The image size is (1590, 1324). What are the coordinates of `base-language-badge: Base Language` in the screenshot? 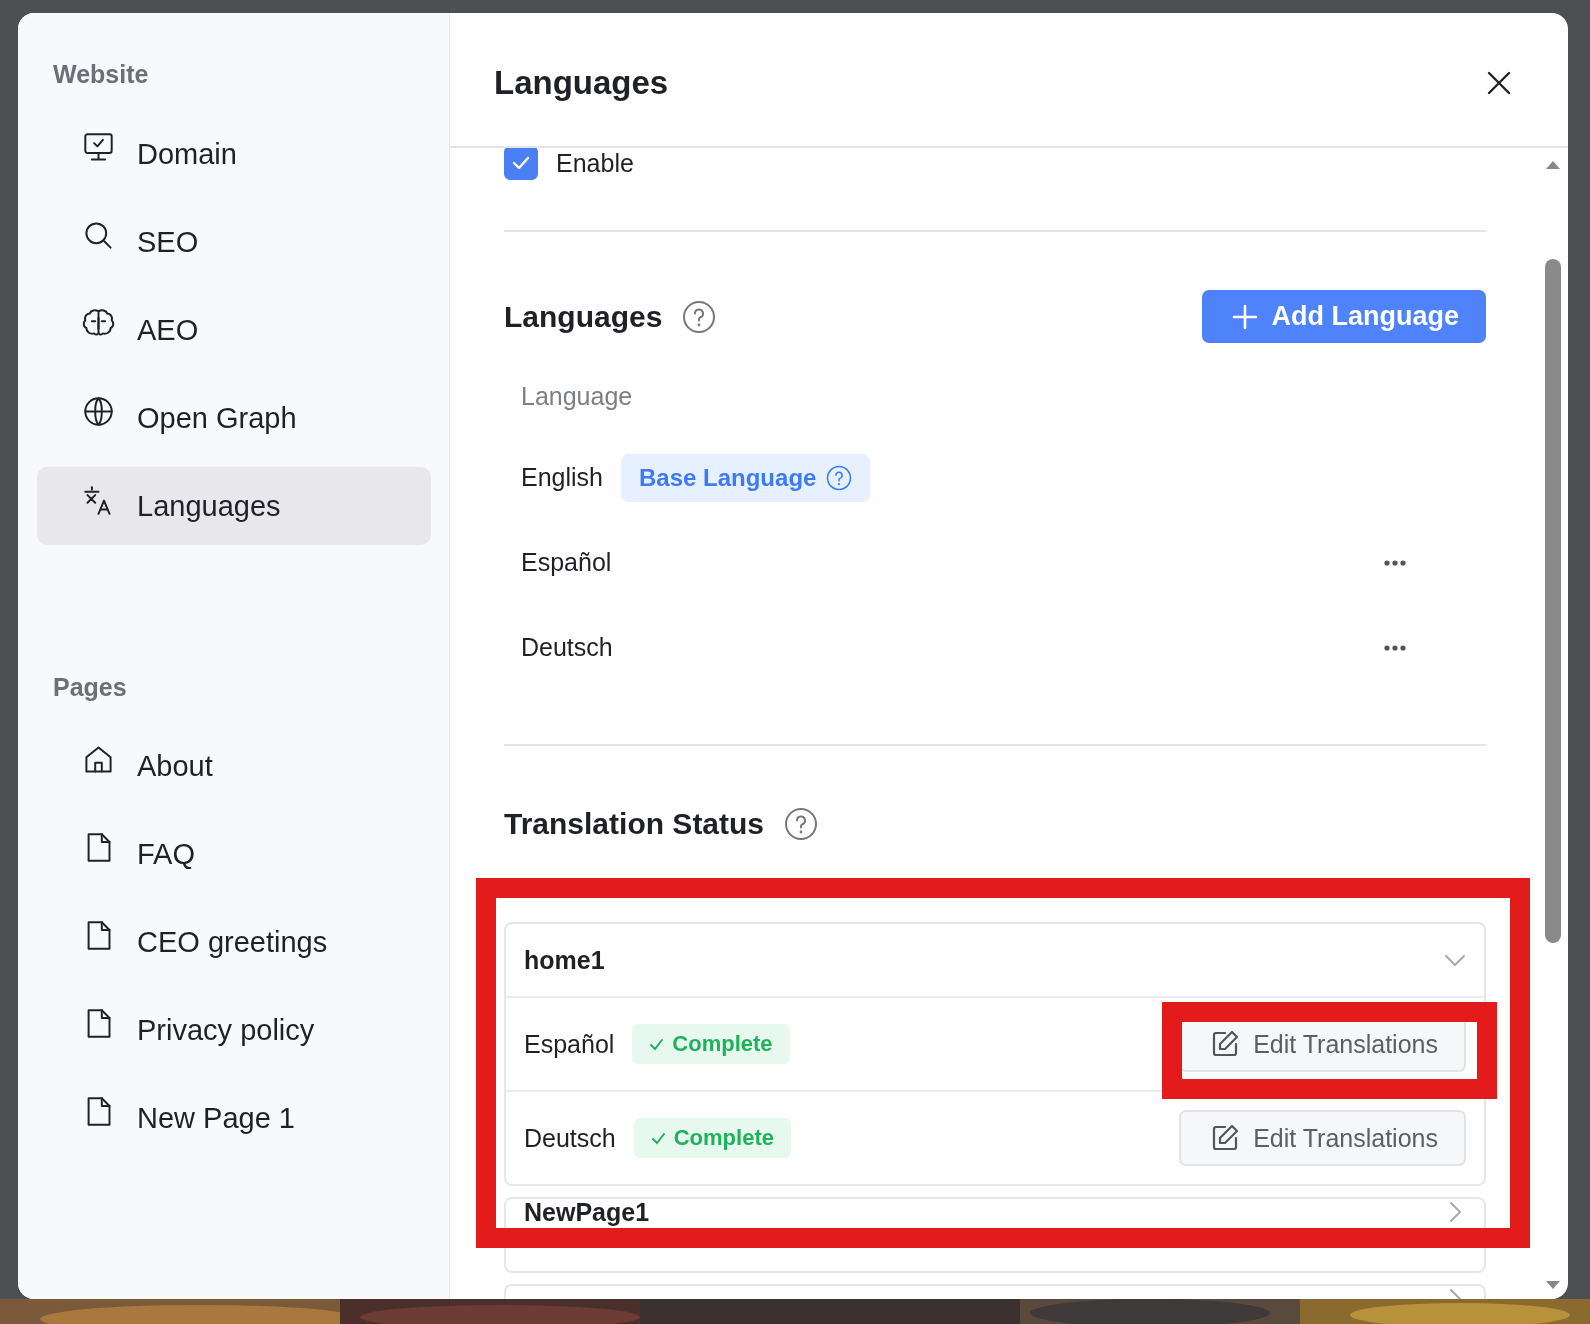 It's located at (746, 477).